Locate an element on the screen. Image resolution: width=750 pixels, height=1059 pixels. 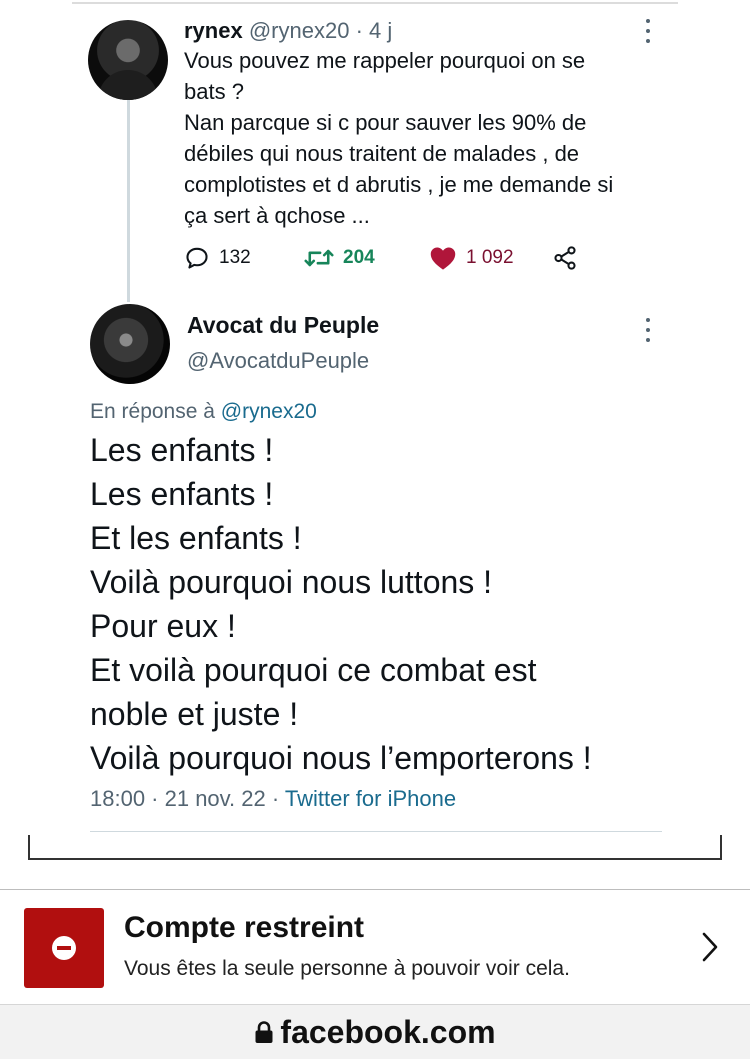
share-button is located at coordinates (565, 258).